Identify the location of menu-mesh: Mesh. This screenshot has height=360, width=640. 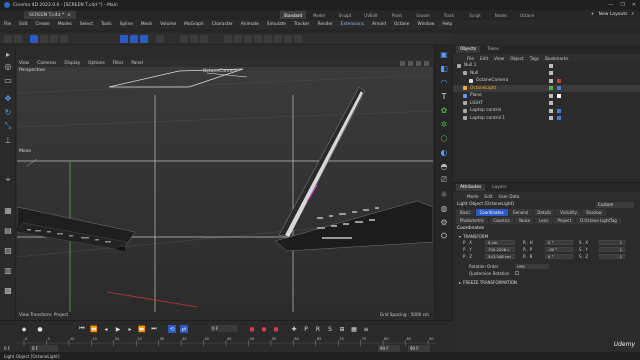
(146, 24).